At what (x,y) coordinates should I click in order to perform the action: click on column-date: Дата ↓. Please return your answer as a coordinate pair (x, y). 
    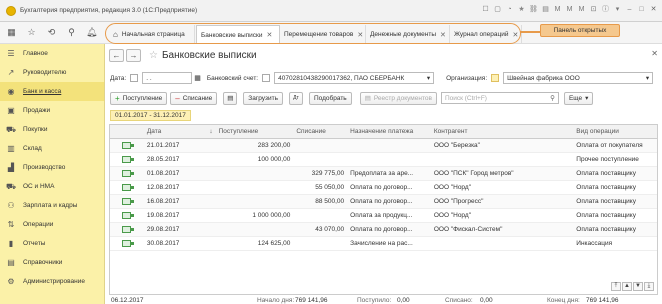
    Looking at the image, I should click on (180, 131).